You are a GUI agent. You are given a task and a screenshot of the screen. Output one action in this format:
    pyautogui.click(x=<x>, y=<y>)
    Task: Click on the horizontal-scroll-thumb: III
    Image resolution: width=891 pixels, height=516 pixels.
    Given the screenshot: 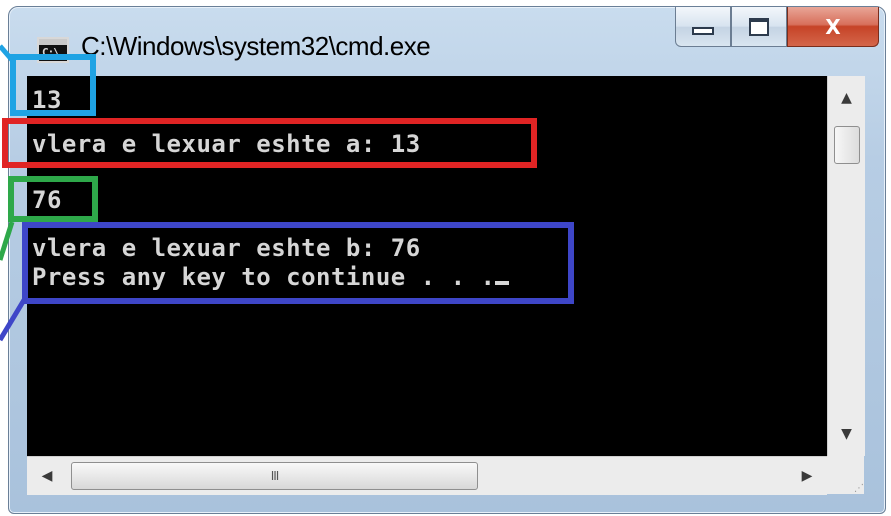 What is the action you would take?
    pyautogui.click(x=274, y=476)
    